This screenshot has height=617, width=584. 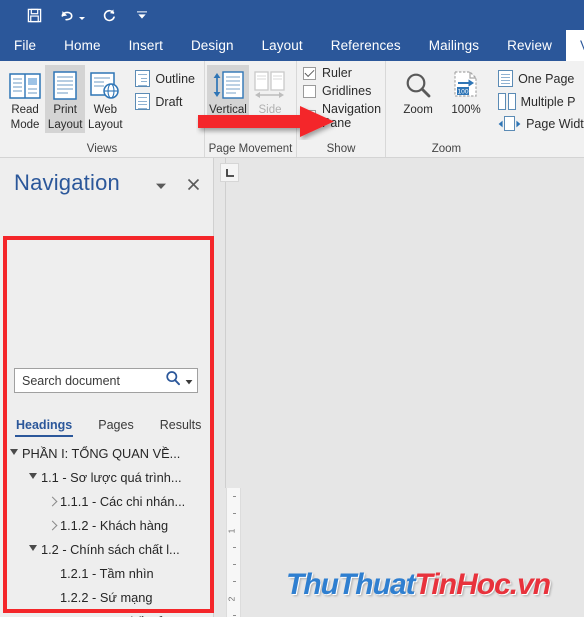 What do you see at coordinates (270, 99) in the screenshot?
I see `side-to-side-button: Side to side` at bounding box center [270, 99].